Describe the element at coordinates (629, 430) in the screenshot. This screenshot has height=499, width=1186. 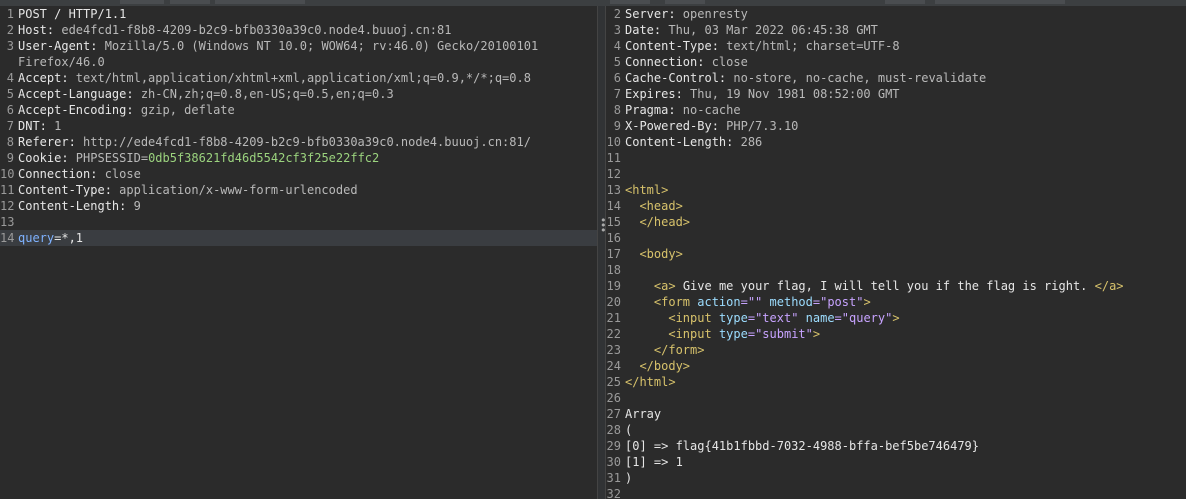
I see `body-text: (` at that location.